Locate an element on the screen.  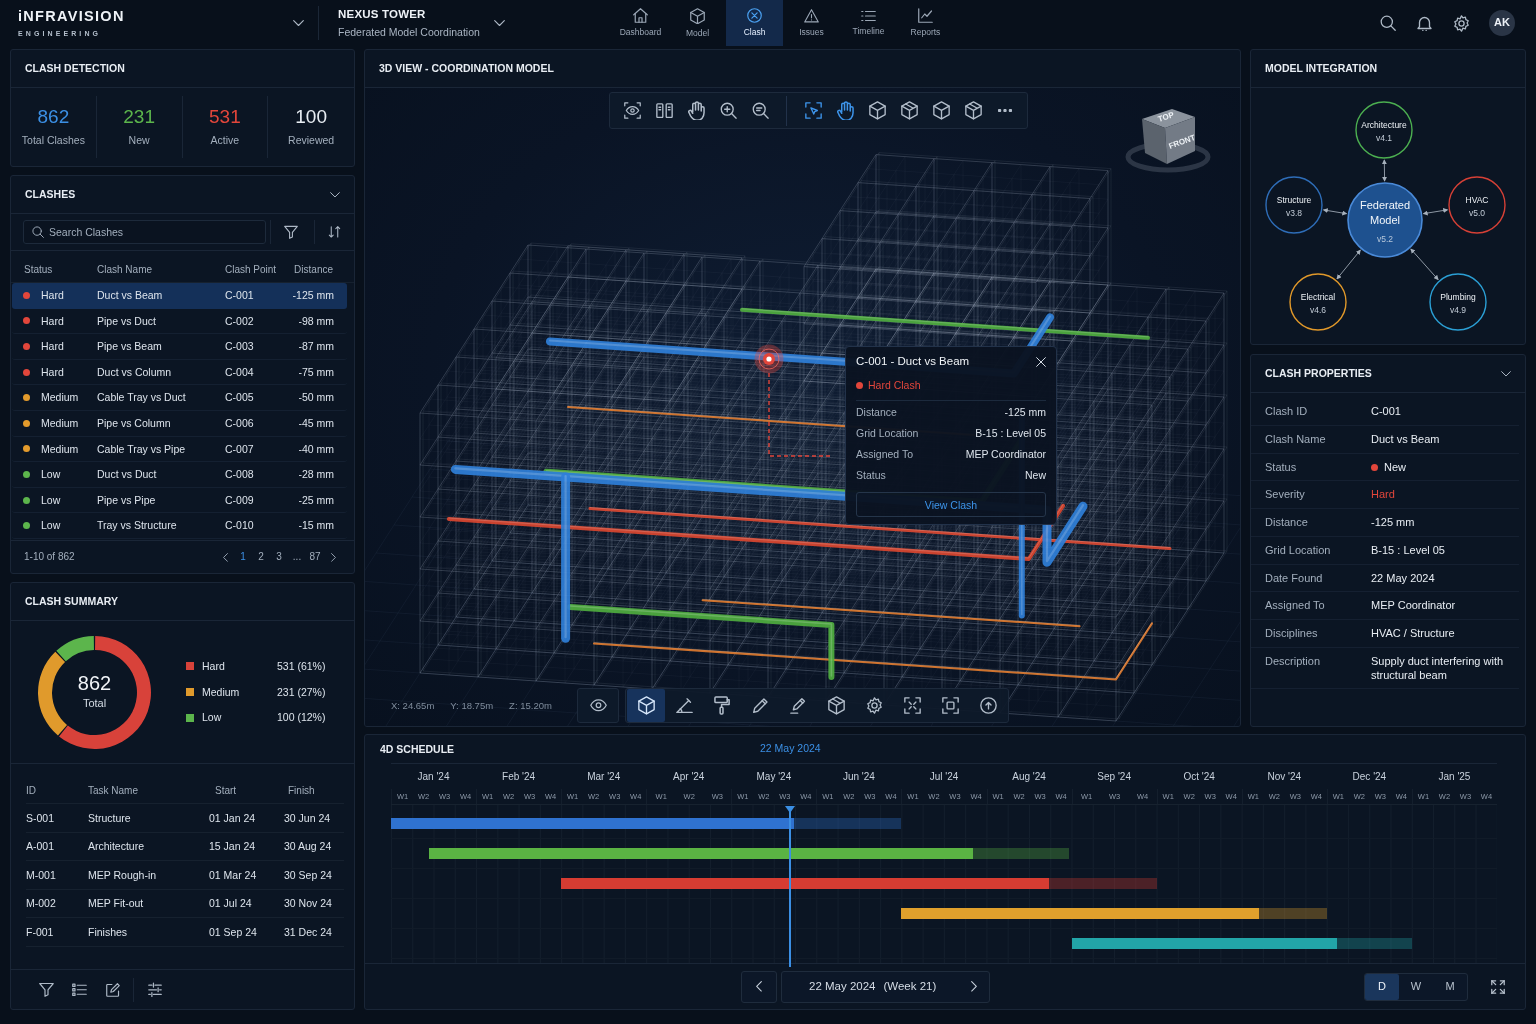
clash-marker-icon is located at coordinates (769, 359).